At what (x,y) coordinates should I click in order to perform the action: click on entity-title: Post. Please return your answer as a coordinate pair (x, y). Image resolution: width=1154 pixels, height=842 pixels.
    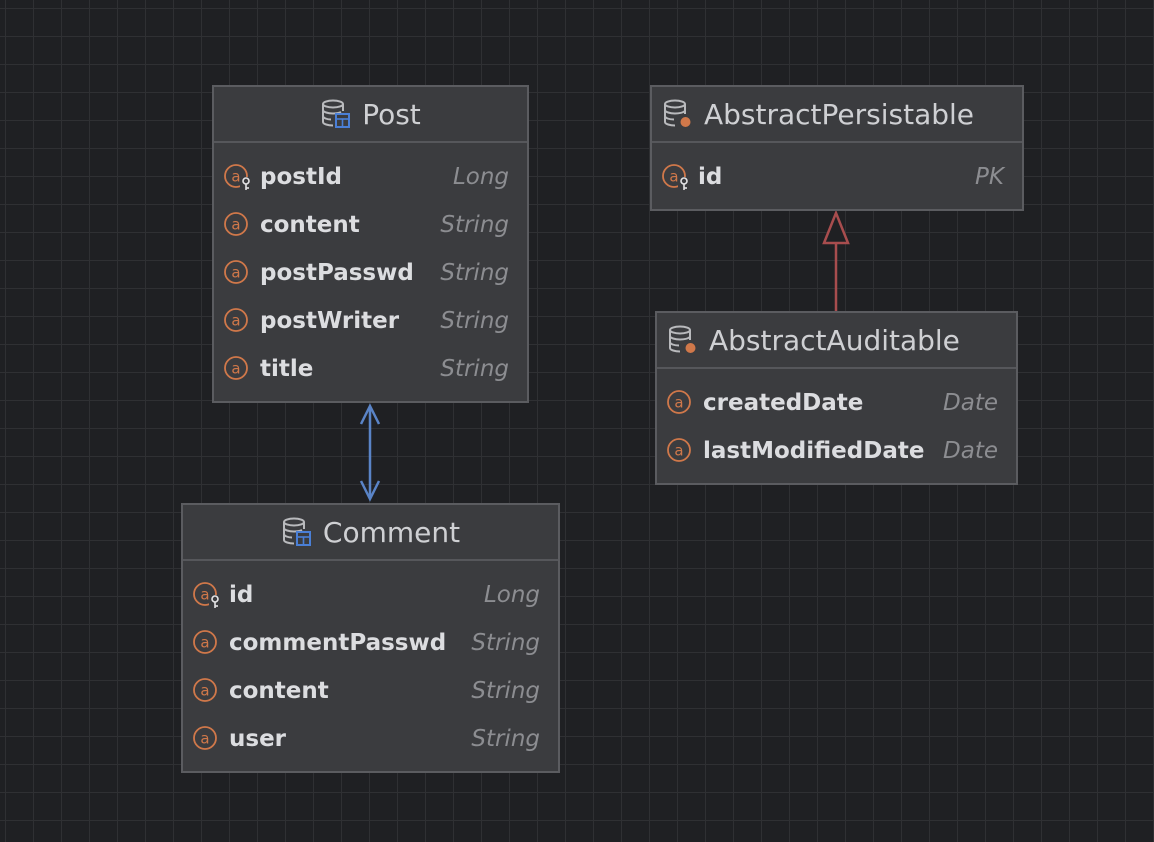
    Looking at the image, I should click on (391, 114).